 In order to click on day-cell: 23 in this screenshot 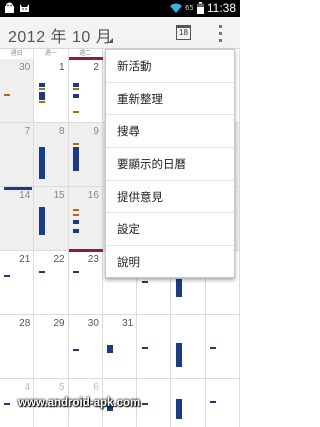, I will do `click(85, 283)`.